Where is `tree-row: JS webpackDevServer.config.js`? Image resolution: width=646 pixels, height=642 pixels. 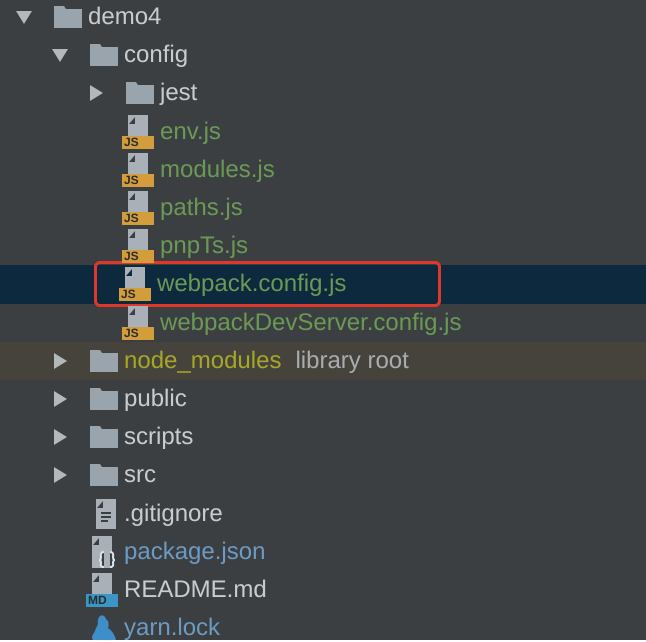 tree-row: JS webpackDevServer.config.js is located at coordinates (323, 323).